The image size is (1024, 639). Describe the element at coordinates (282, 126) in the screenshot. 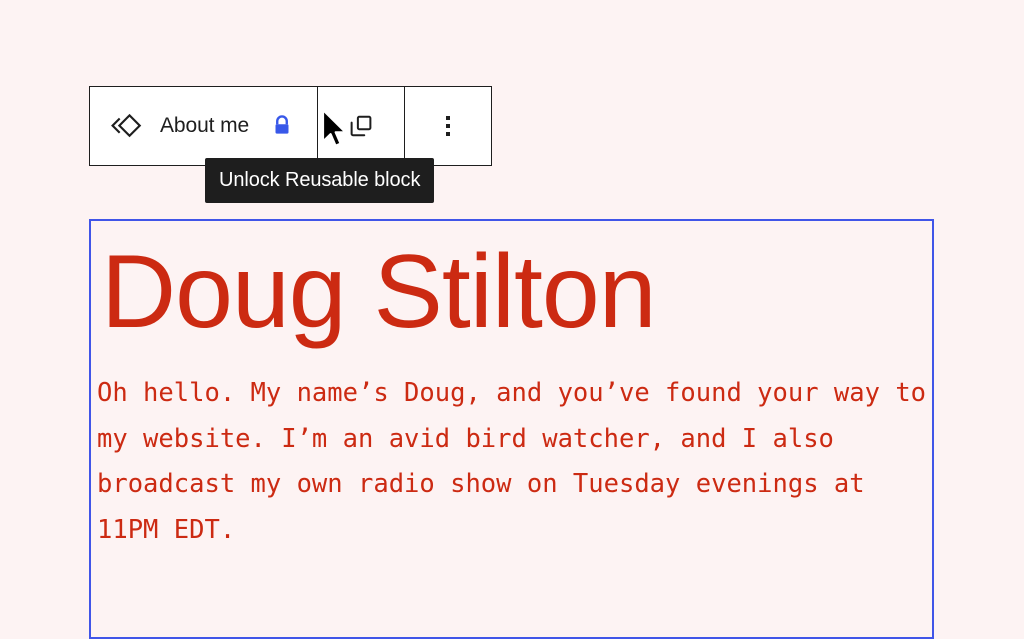

I see `lock-icon` at that location.